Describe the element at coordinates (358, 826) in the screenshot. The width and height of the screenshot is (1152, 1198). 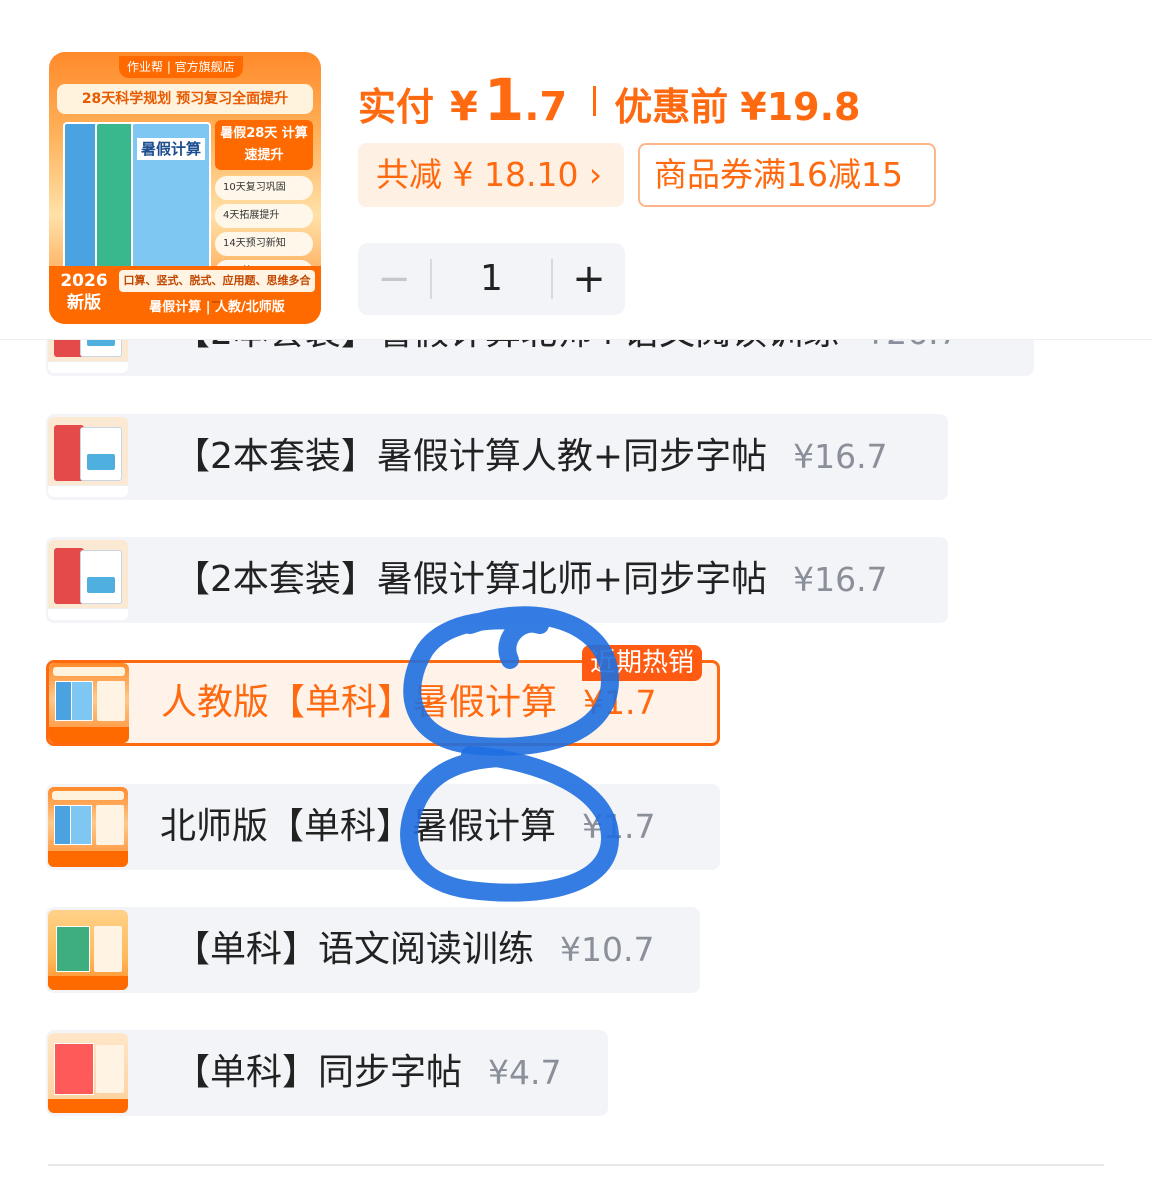
I see `variant-name: 北师版【单科】暑假计算` at that location.